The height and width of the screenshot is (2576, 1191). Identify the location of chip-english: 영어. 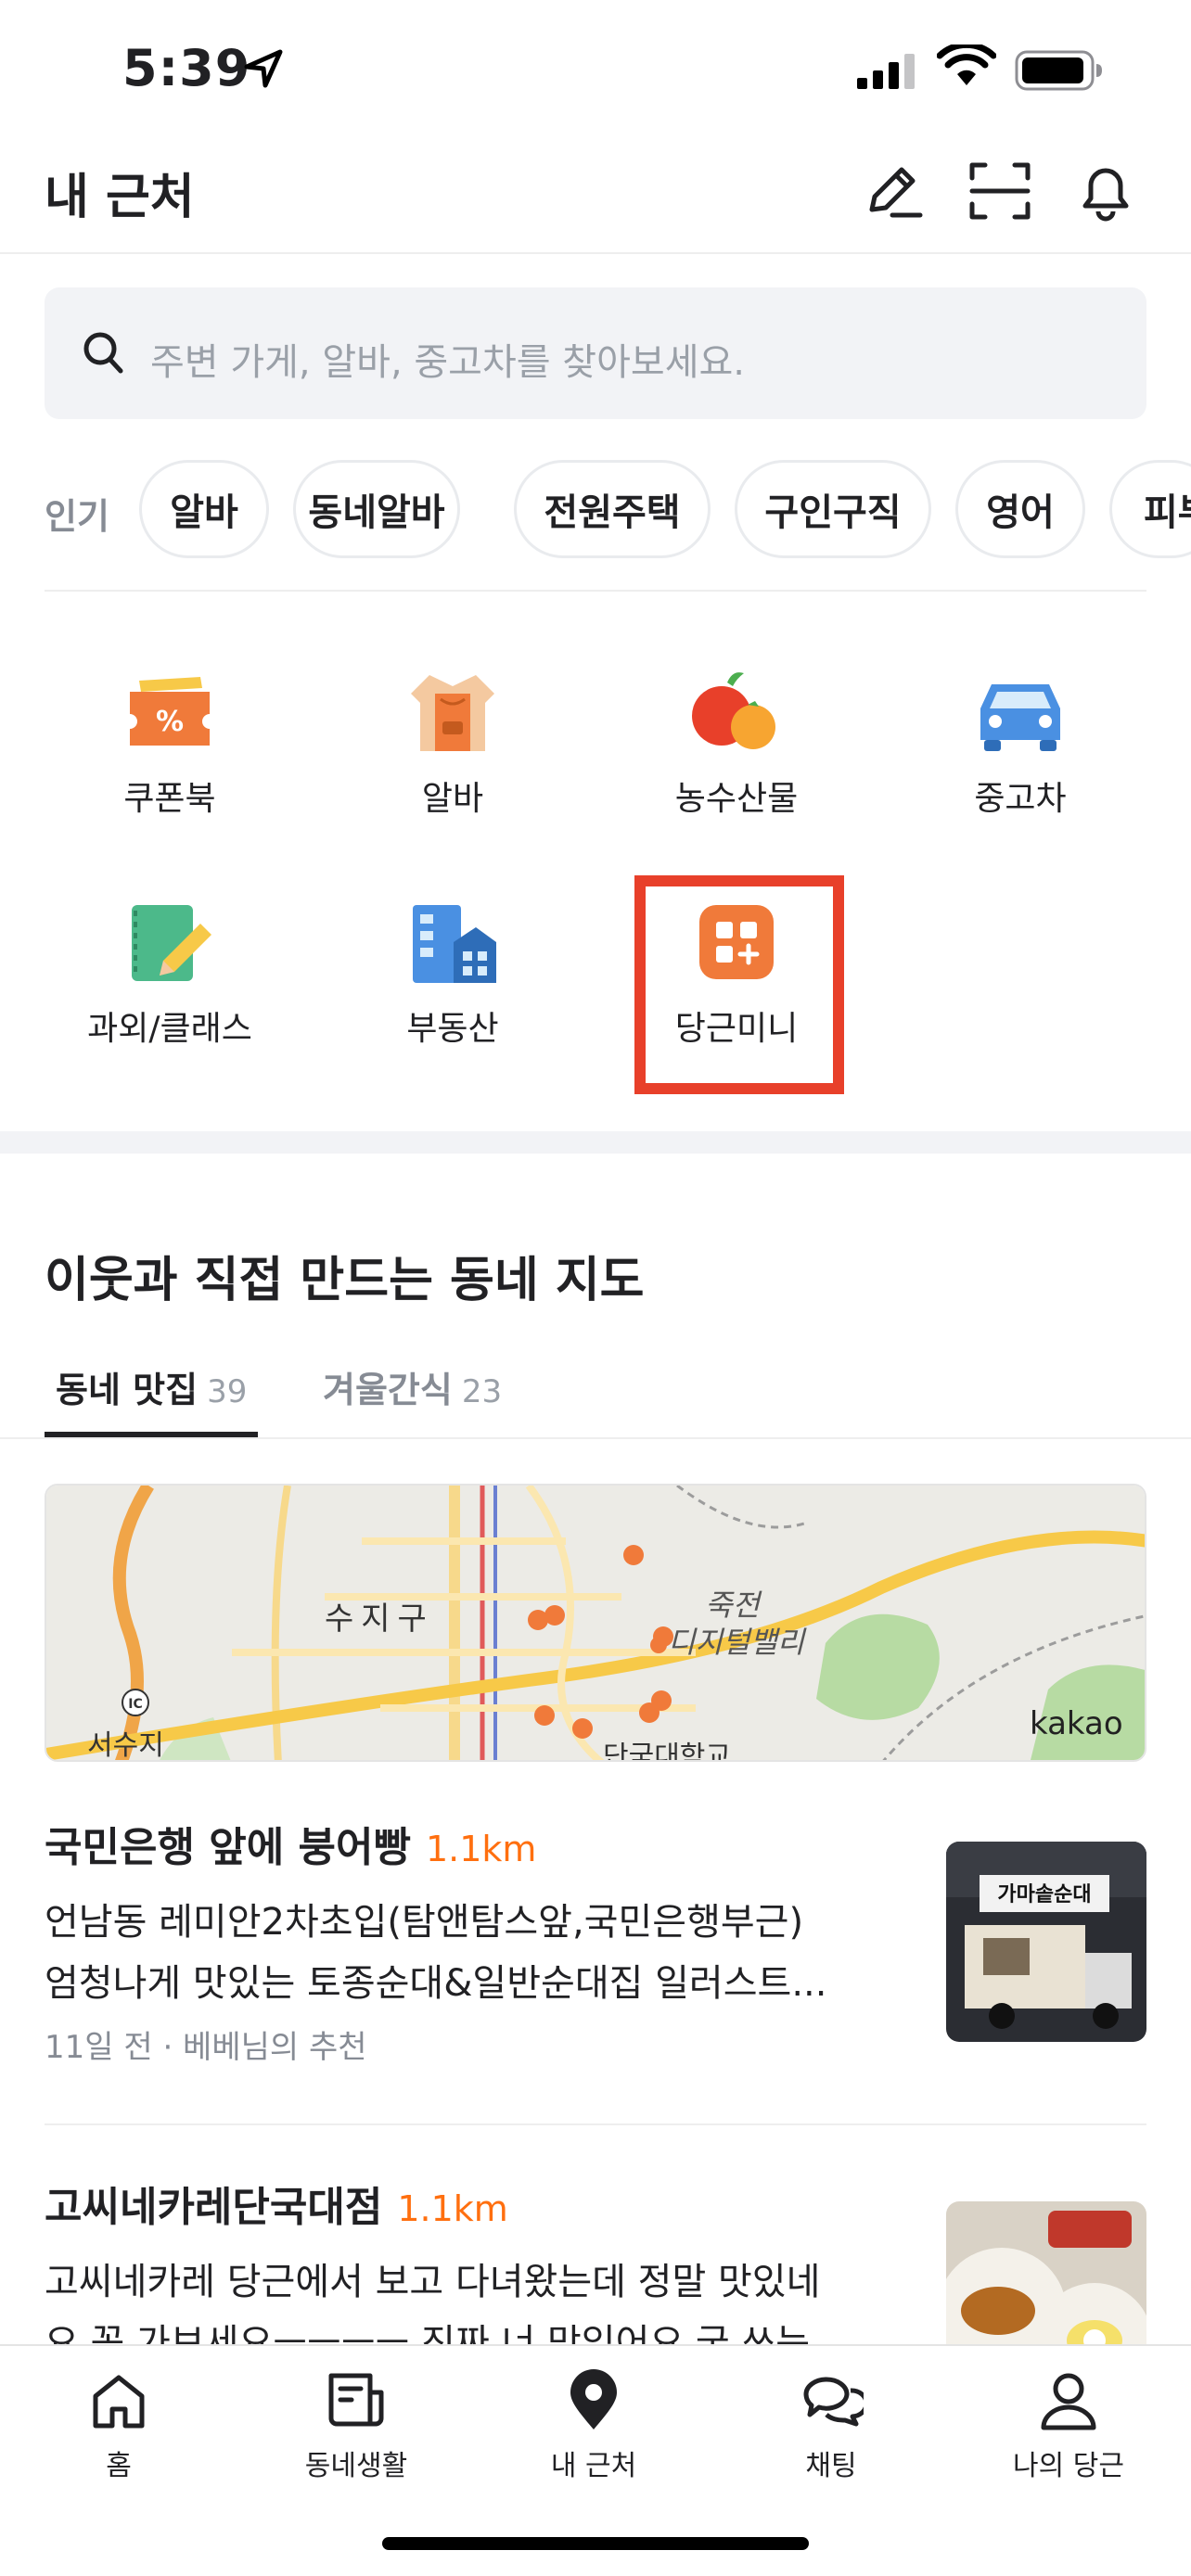
(1020, 509).